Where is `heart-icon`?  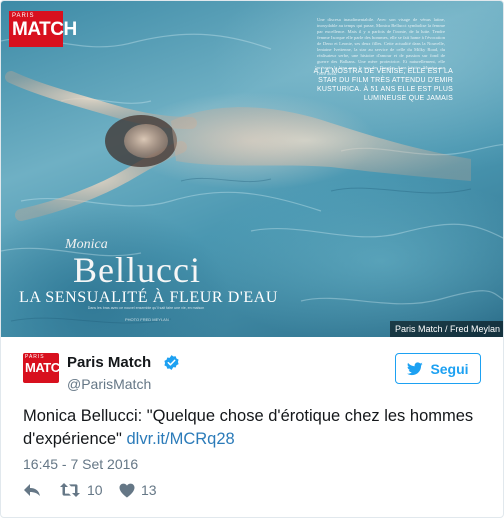
heart-icon is located at coordinates (127, 490).